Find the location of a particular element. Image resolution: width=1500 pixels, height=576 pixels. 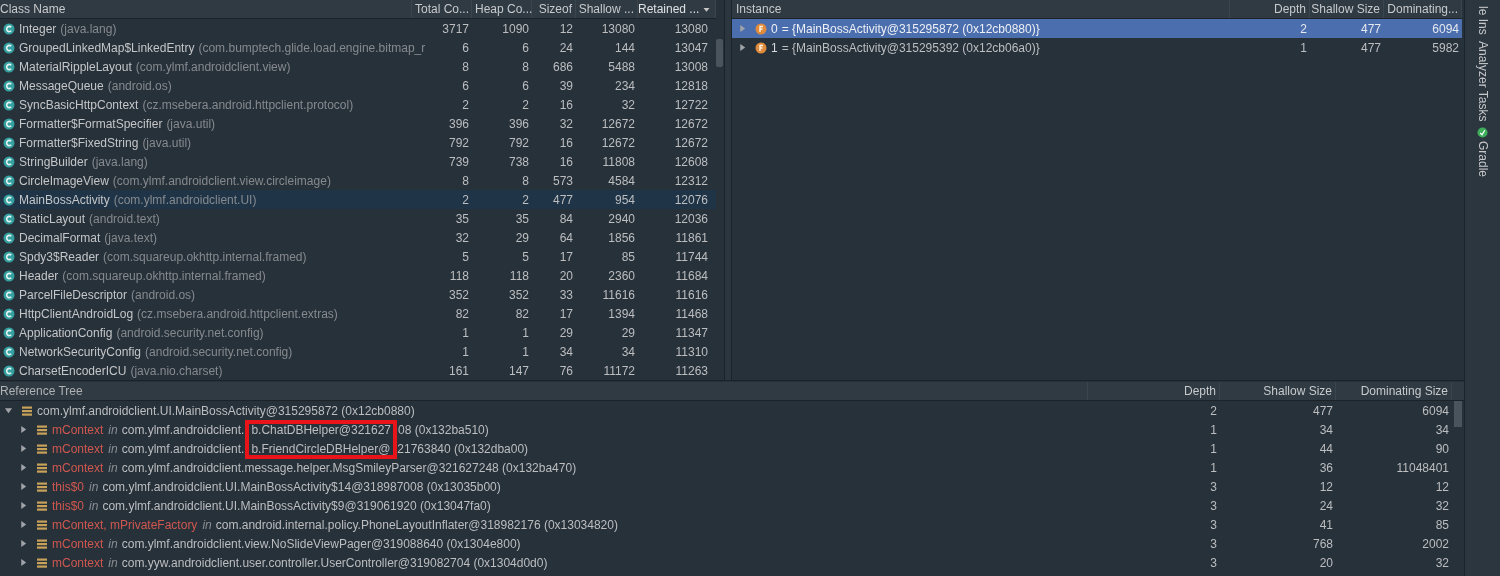

table-cell-text: 11172 is located at coordinates (619, 371).